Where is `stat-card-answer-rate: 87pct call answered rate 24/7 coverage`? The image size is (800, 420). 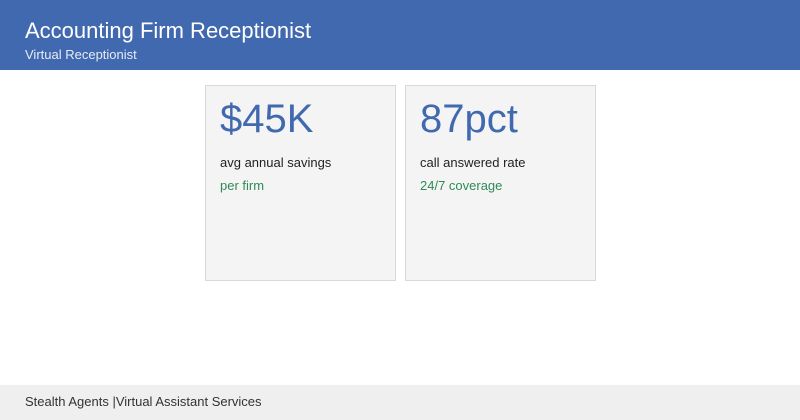
stat-card-answer-rate: 87pct call answered rate 24/7 coverage is located at coordinates (500, 183).